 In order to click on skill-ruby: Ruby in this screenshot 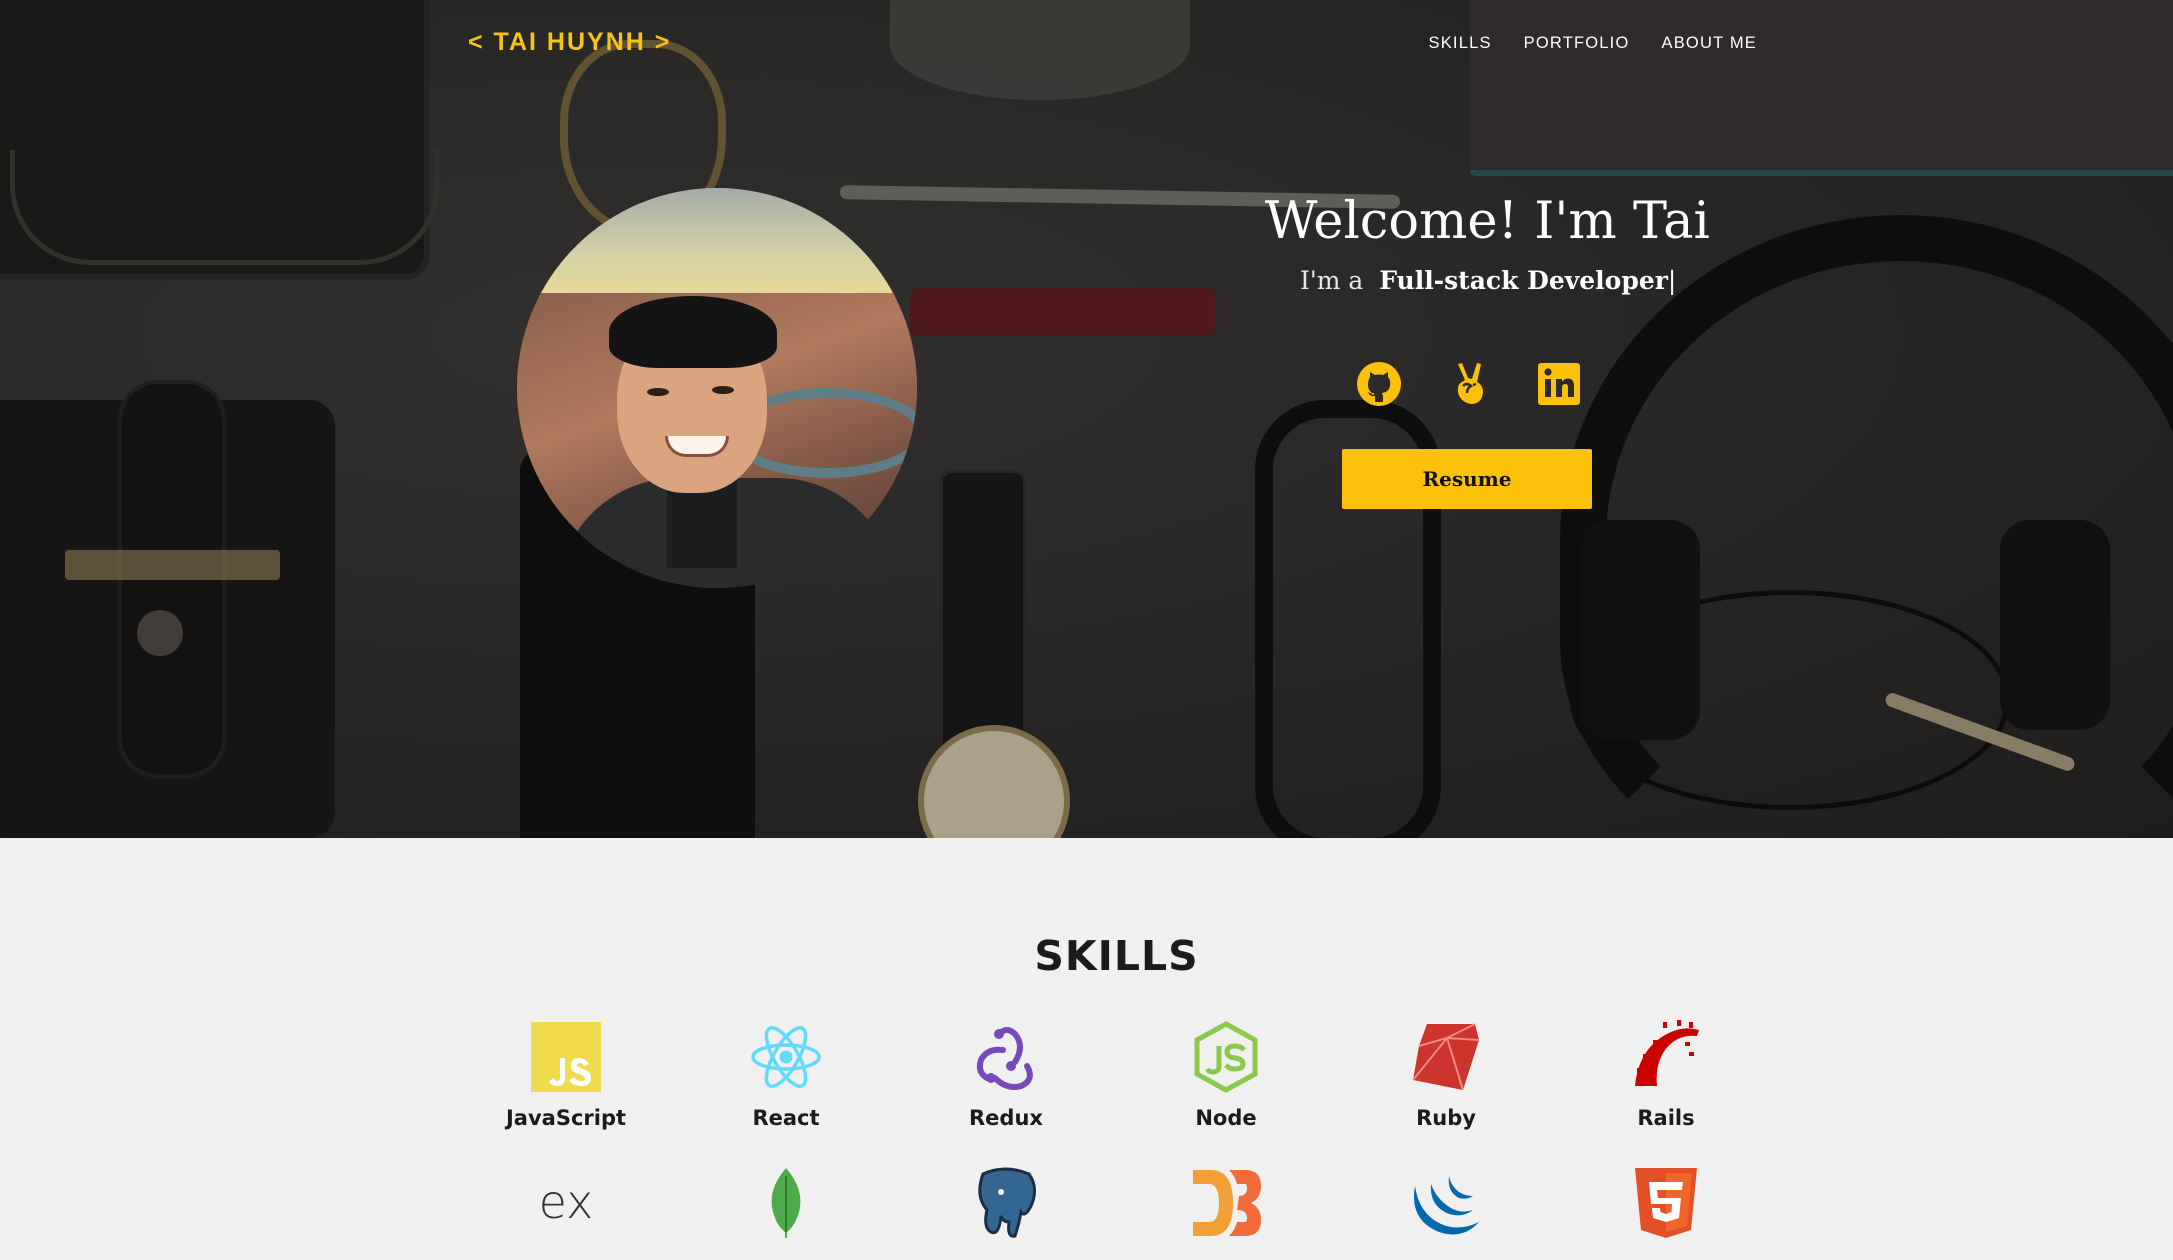, I will do `click(1446, 1075)`.